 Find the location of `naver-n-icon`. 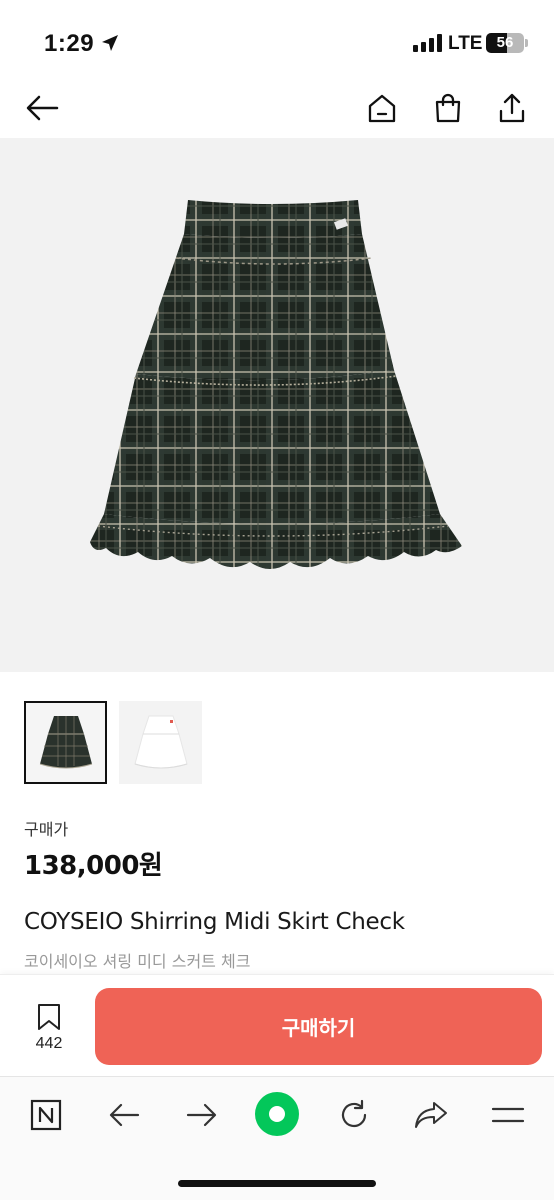

naver-n-icon is located at coordinates (46, 1115).